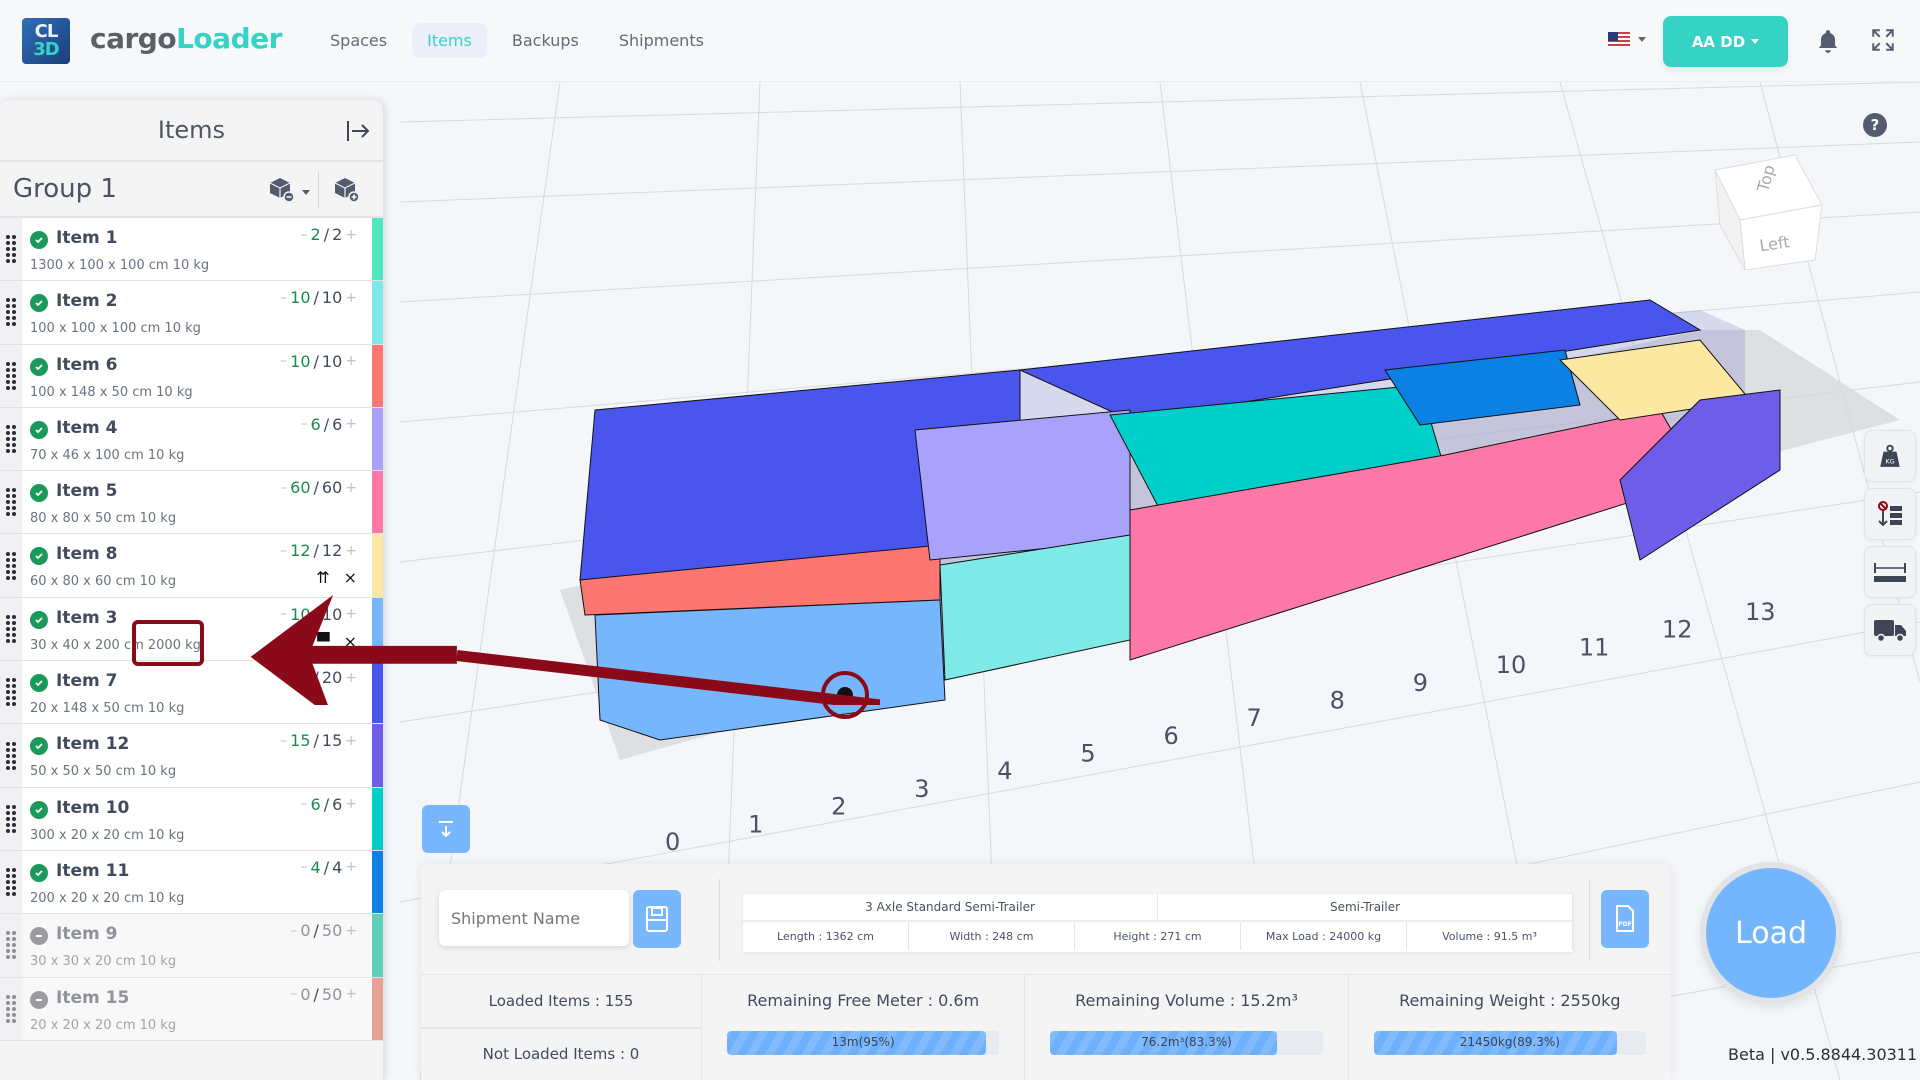  What do you see at coordinates (1890, 630) in the screenshot?
I see `truck-tool-button` at bounding box center [1890, 630].